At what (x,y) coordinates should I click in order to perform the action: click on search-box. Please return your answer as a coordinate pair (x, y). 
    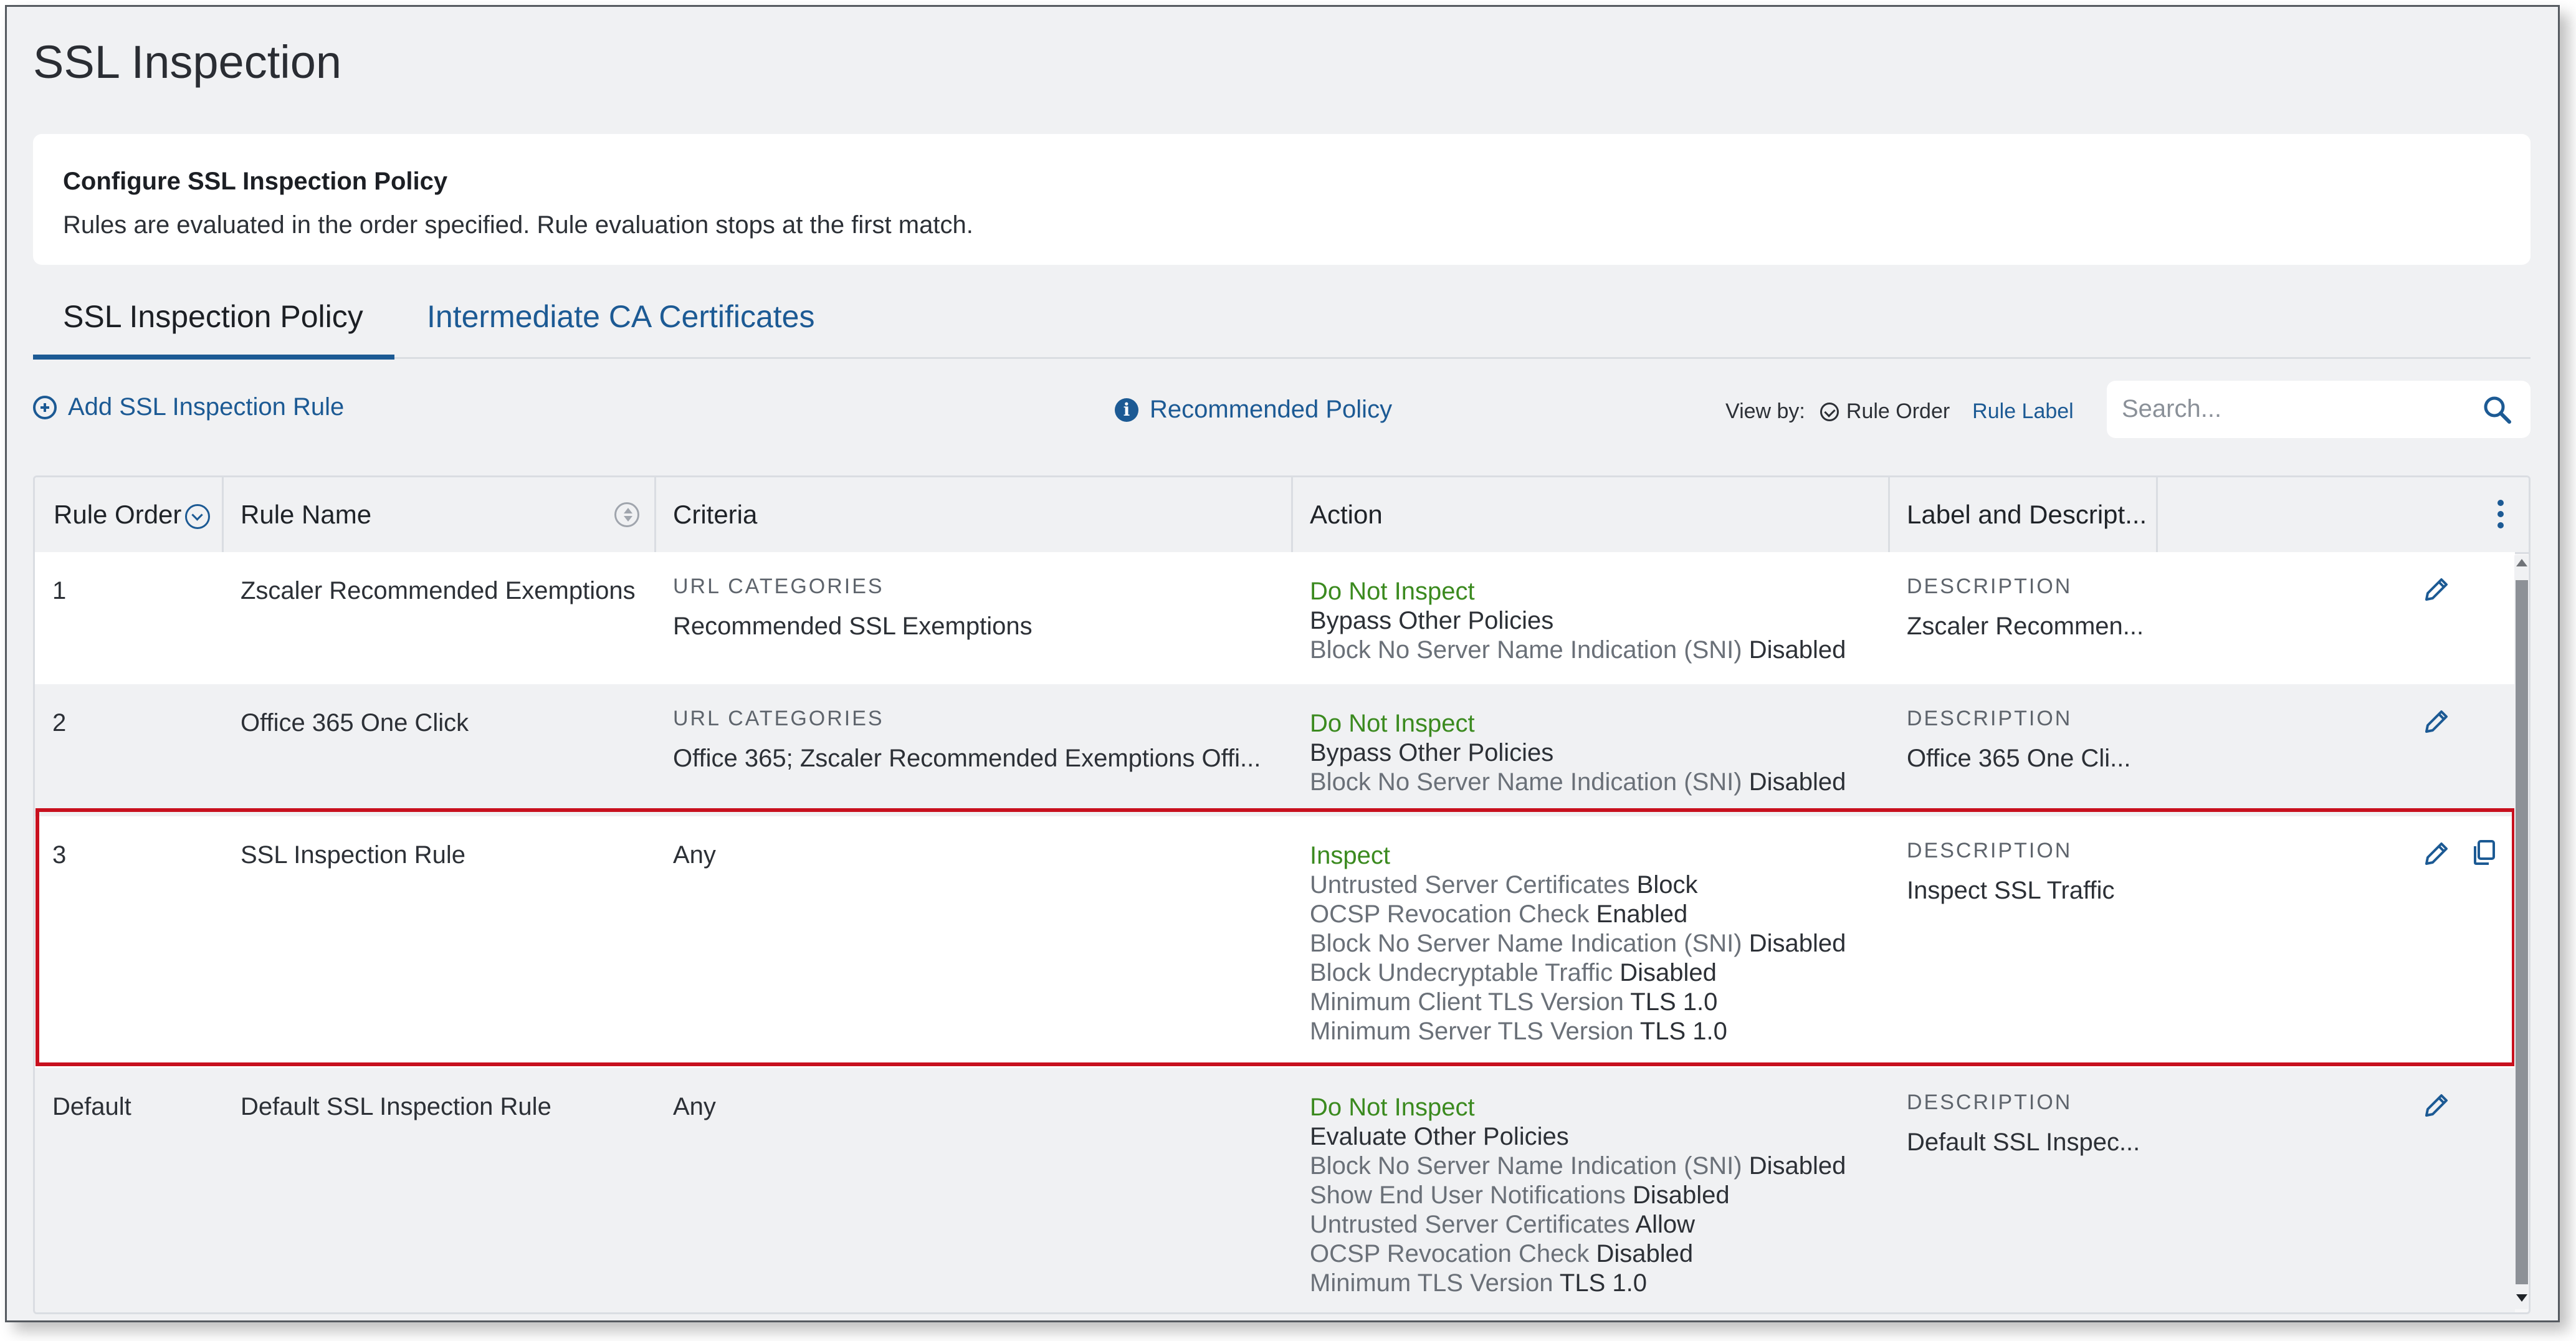
    Looking at the image, I should click on (2319, 410).